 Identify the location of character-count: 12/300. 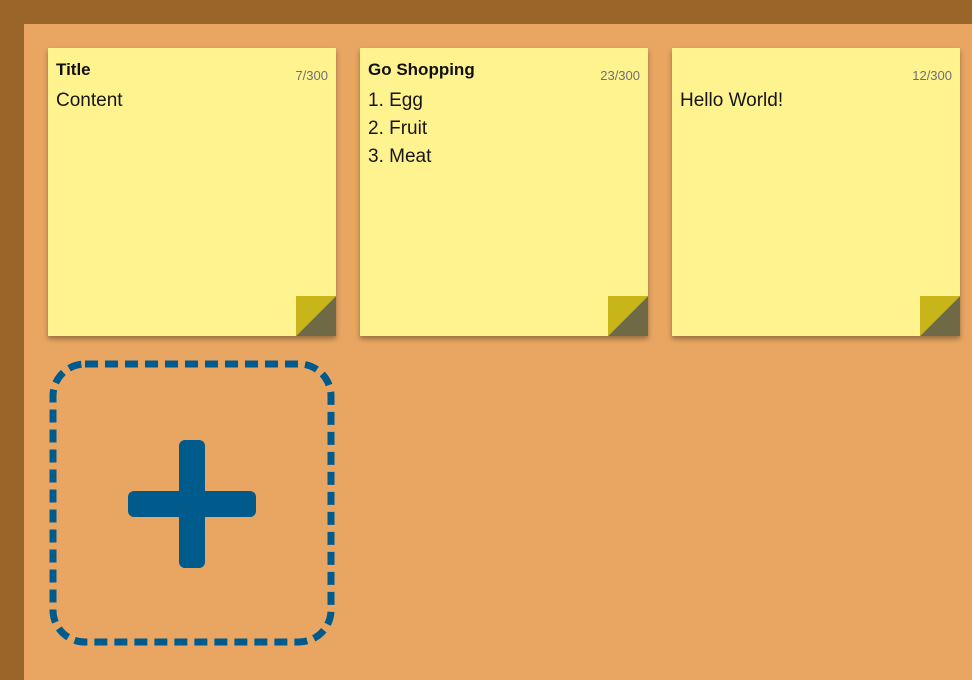
(932, 75).